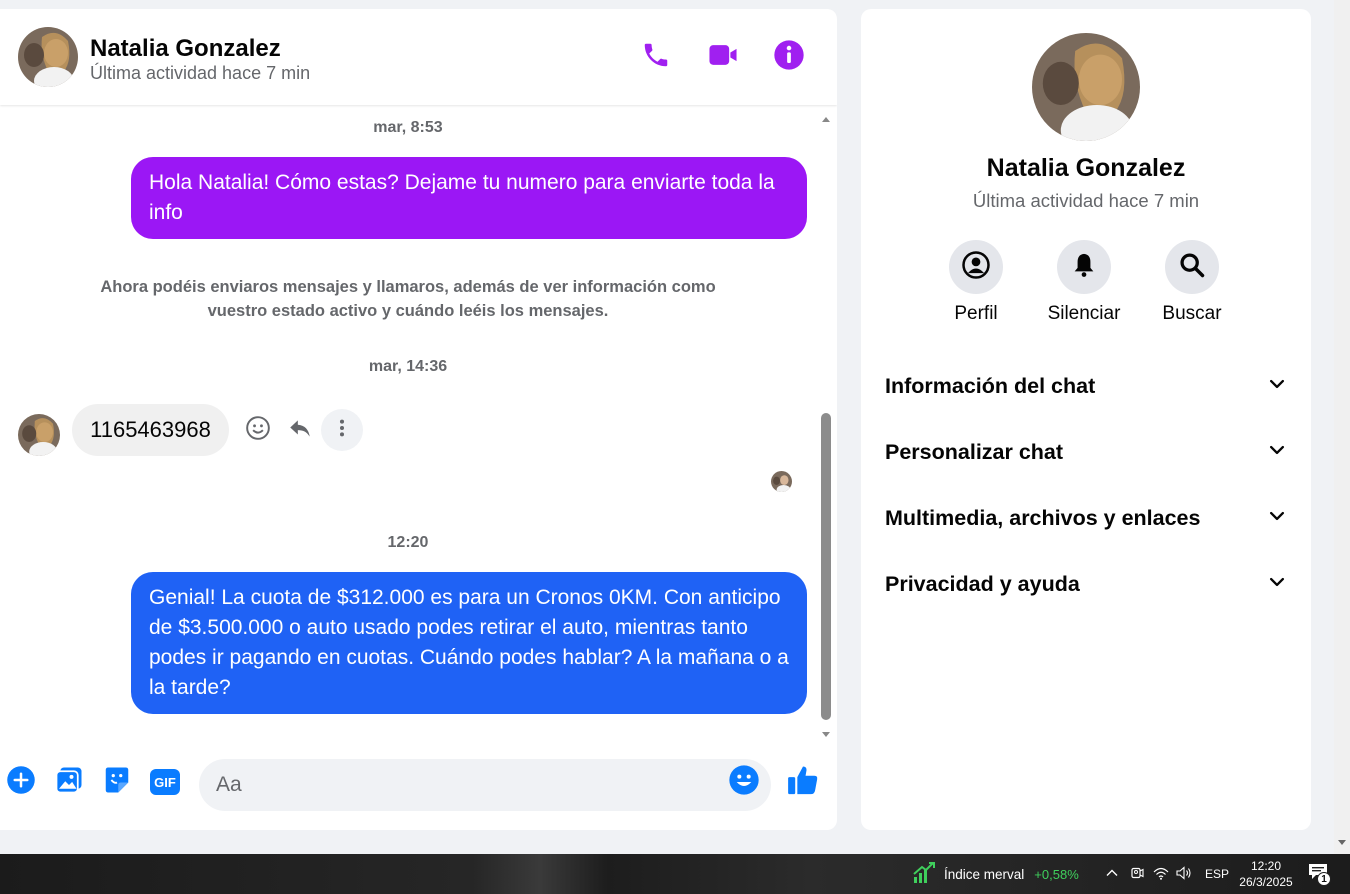  I want to click on camera-icon, so click(1137, 874).